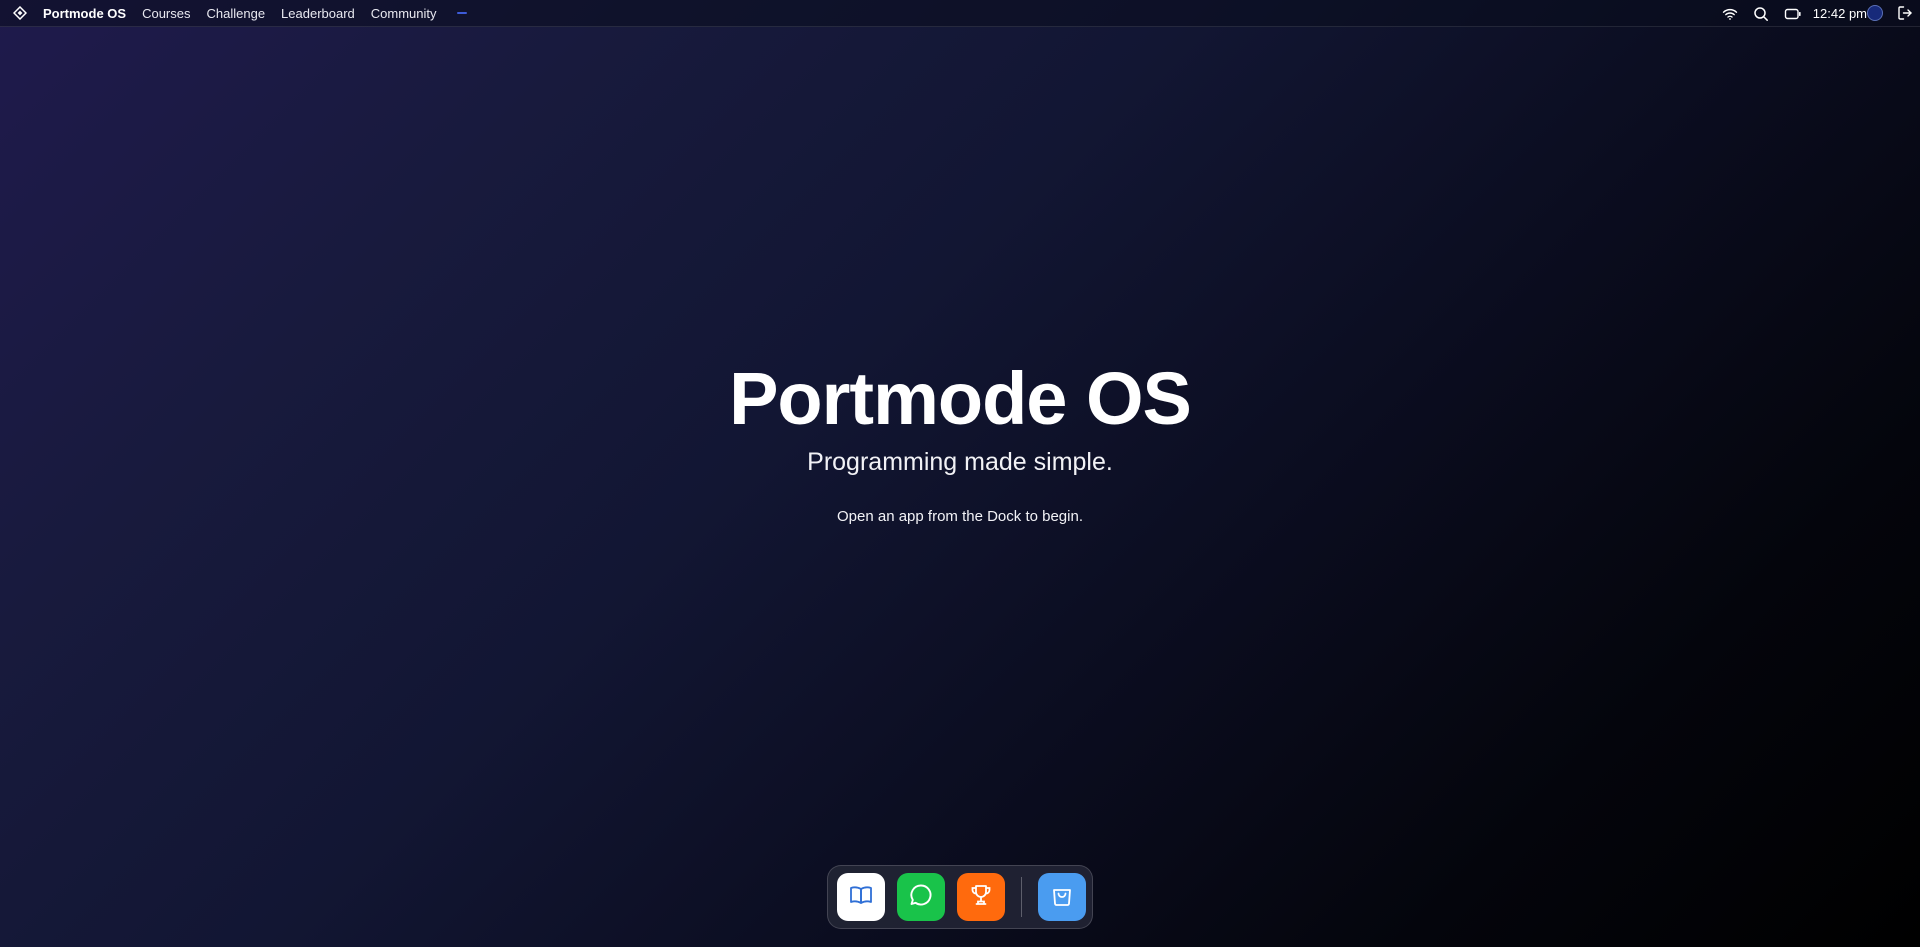 This screenshot has width=1920, height=947. What do you see at coordinates (318, 13) in the screenshot?
I see `menu-item-leaderboard: Leaderboard` at bounding box center [318, 13].